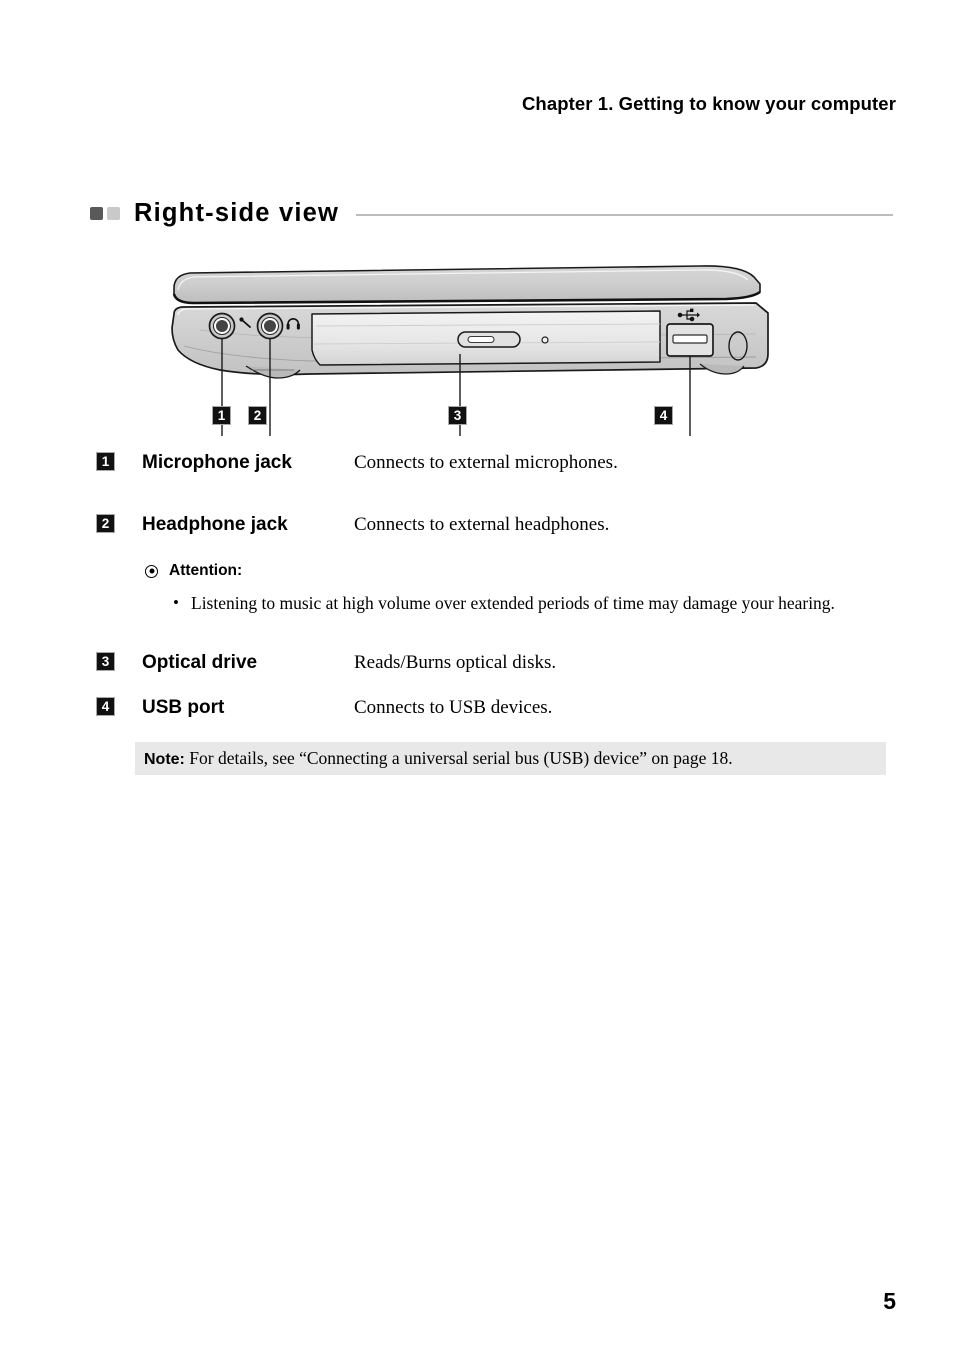 The height and width of the screenshot is (1352, 954). I want to click on feature-name-1: Microphone jack, so click(217, 462).